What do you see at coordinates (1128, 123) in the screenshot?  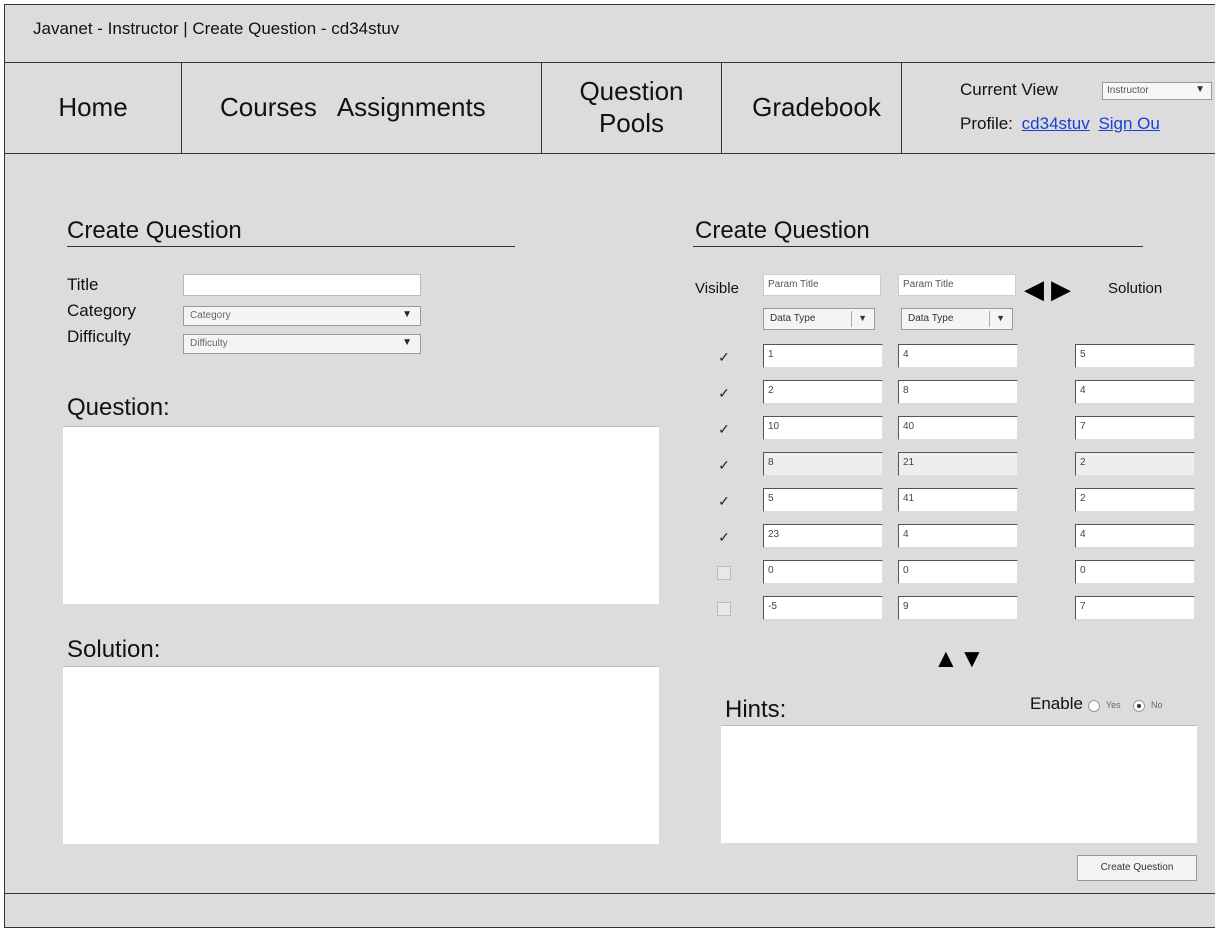 I see `sign-out-link: Sign Ou` at bounding box center [1128, 123].